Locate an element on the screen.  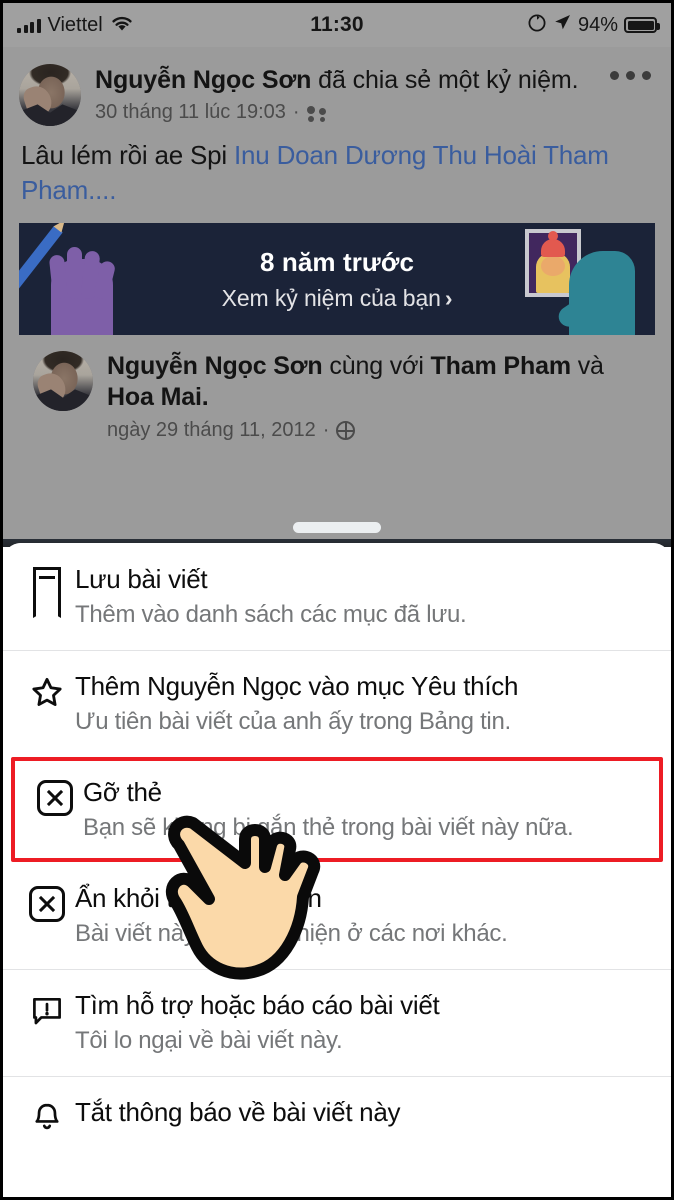
memory-card: 8 năm trước Xem kỷ niệm của bạn › is located at coordinates (337, 279).